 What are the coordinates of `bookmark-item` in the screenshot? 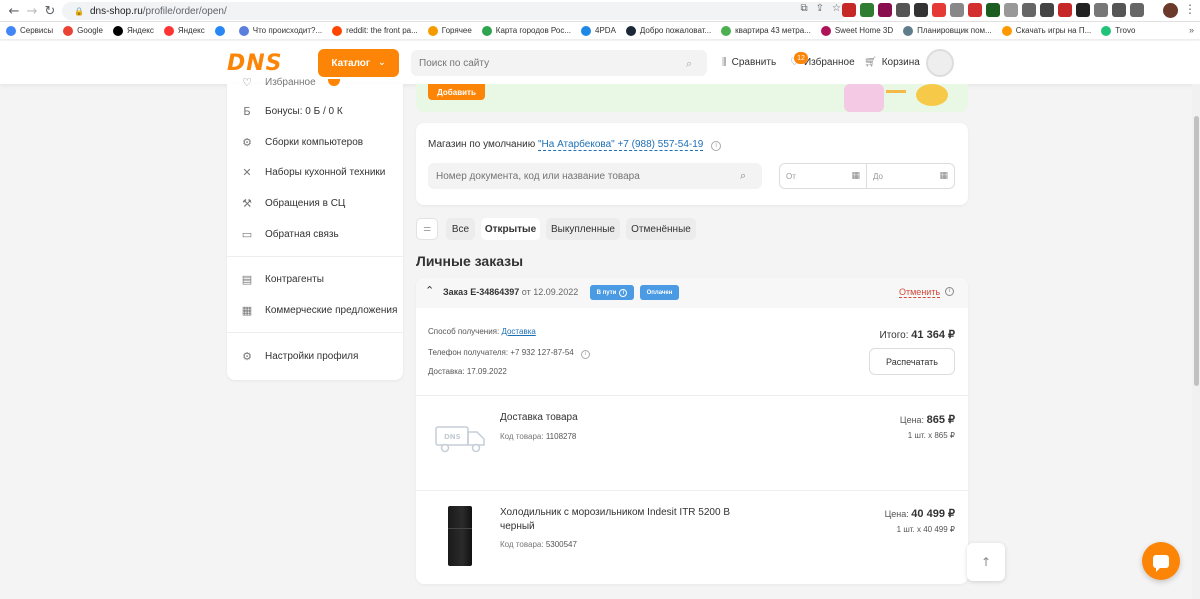 It's located at (221, 30).